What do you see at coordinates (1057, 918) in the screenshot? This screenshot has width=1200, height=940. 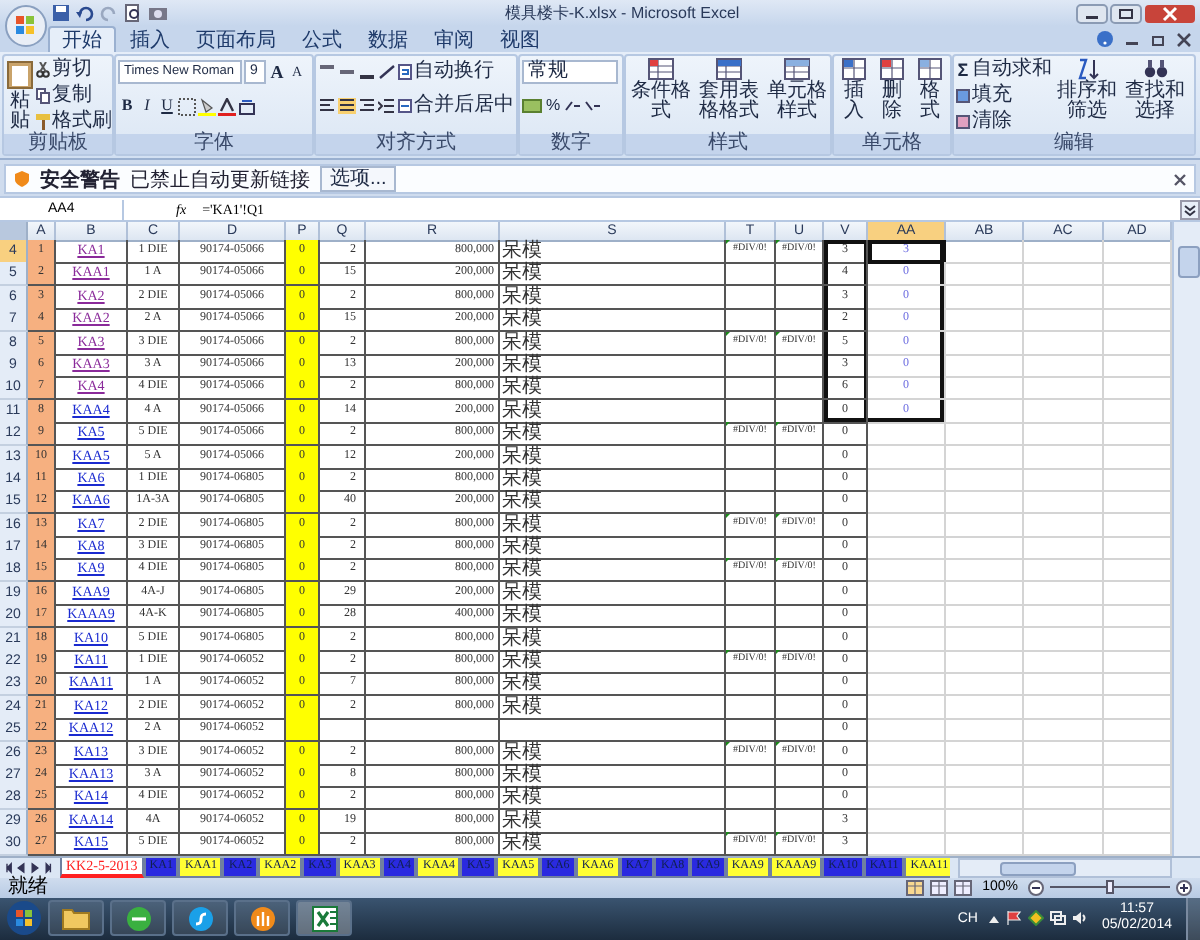 I see `network-icon` at bounding box center [1057, 918].